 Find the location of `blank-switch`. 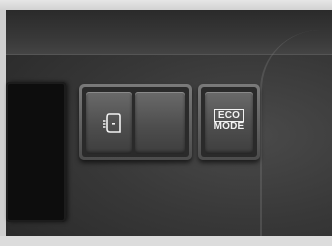

blank-switch is located at coordinates (160, 123).